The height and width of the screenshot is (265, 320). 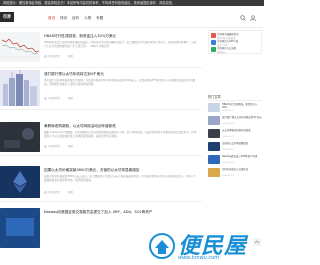 What do you see at coordinates (75, 18) in the screenshot?
I see `nav-item-wiki: 百科` at bounding box center [75, 18].